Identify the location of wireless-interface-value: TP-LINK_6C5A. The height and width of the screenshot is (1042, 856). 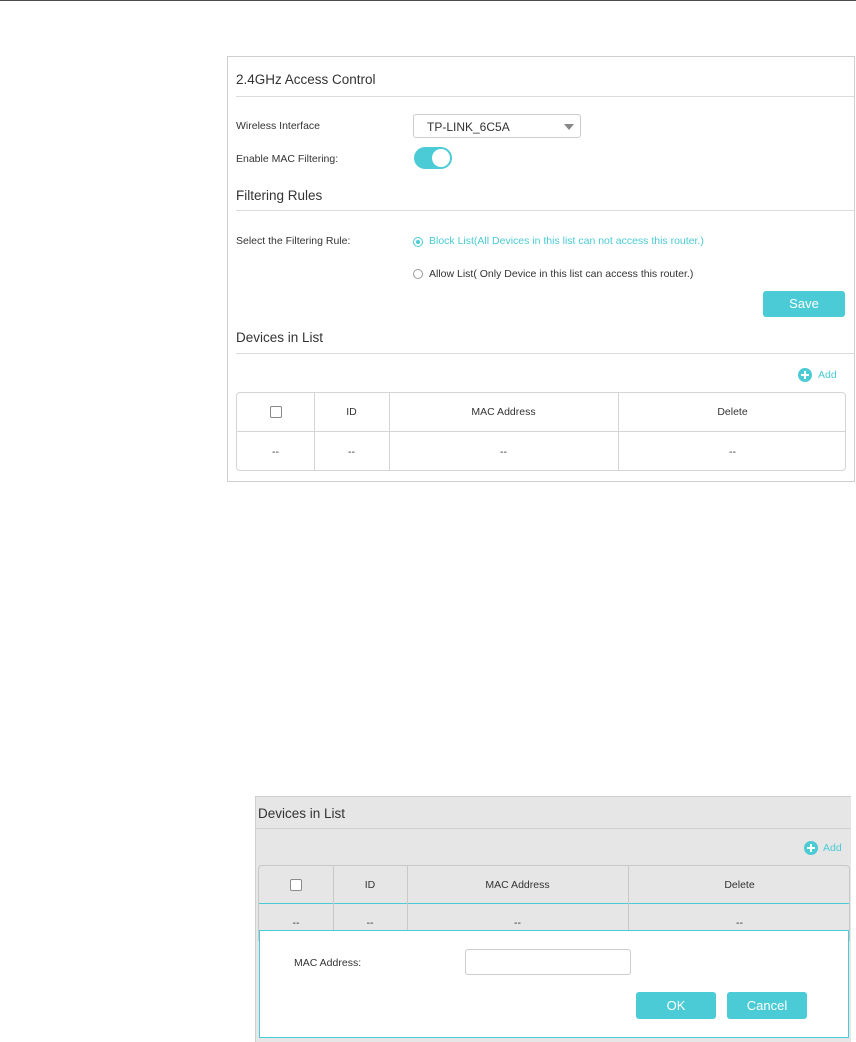
(468, 127).